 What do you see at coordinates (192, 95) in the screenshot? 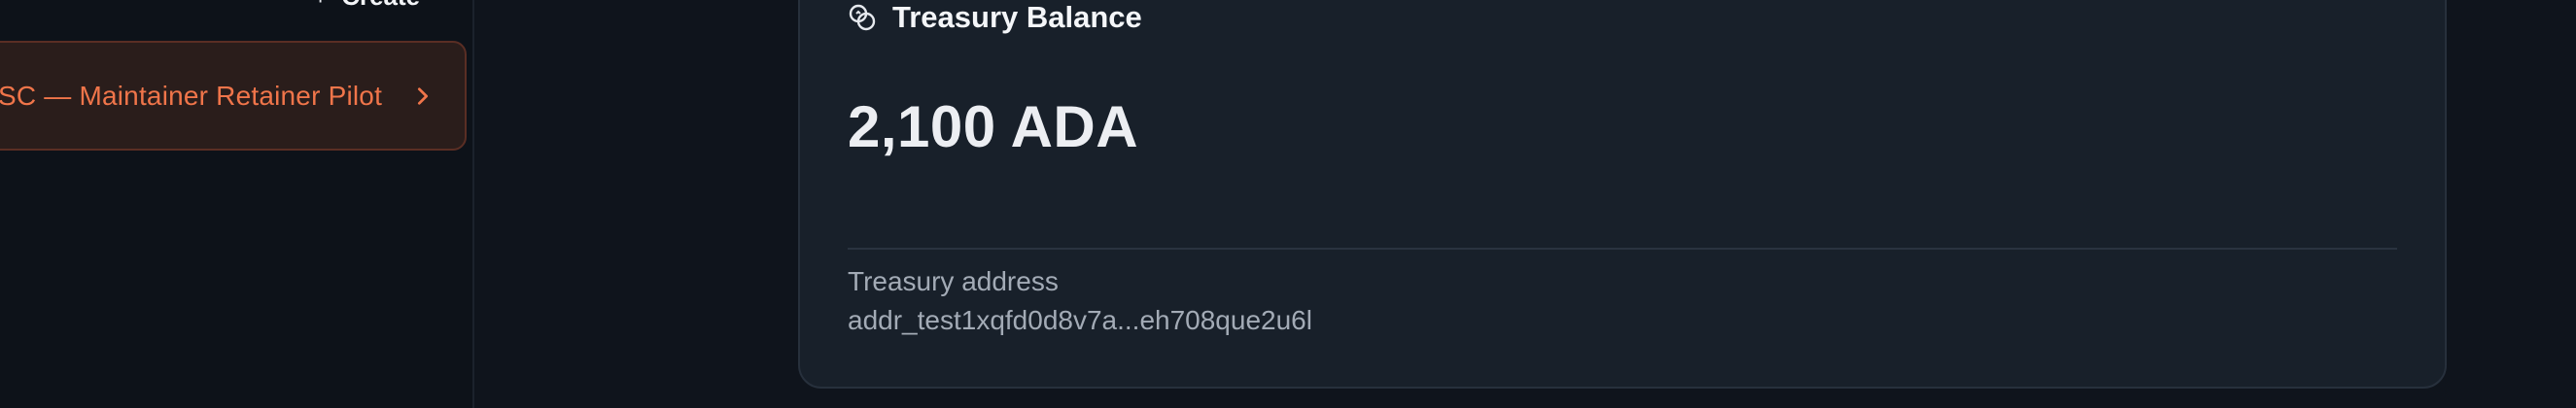
I see `sidebar-item-label: SC — Maintainer Retainer Pilot` at bounding box center [192, 95].